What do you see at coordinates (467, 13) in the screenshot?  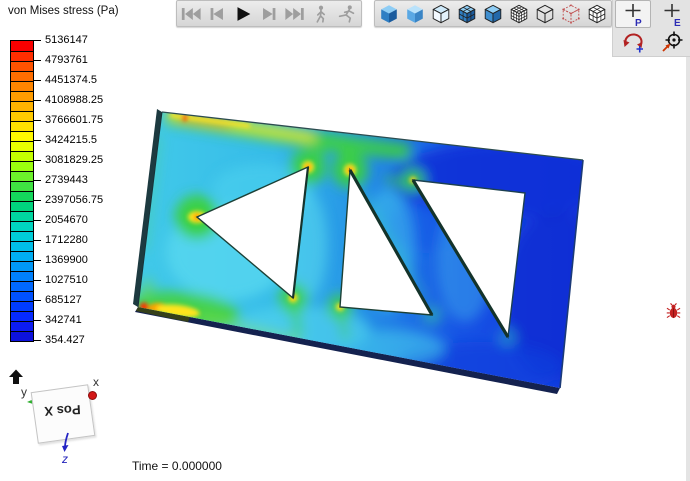 I see `shaded-mesh-view-button` at bounding box center [467, 13].